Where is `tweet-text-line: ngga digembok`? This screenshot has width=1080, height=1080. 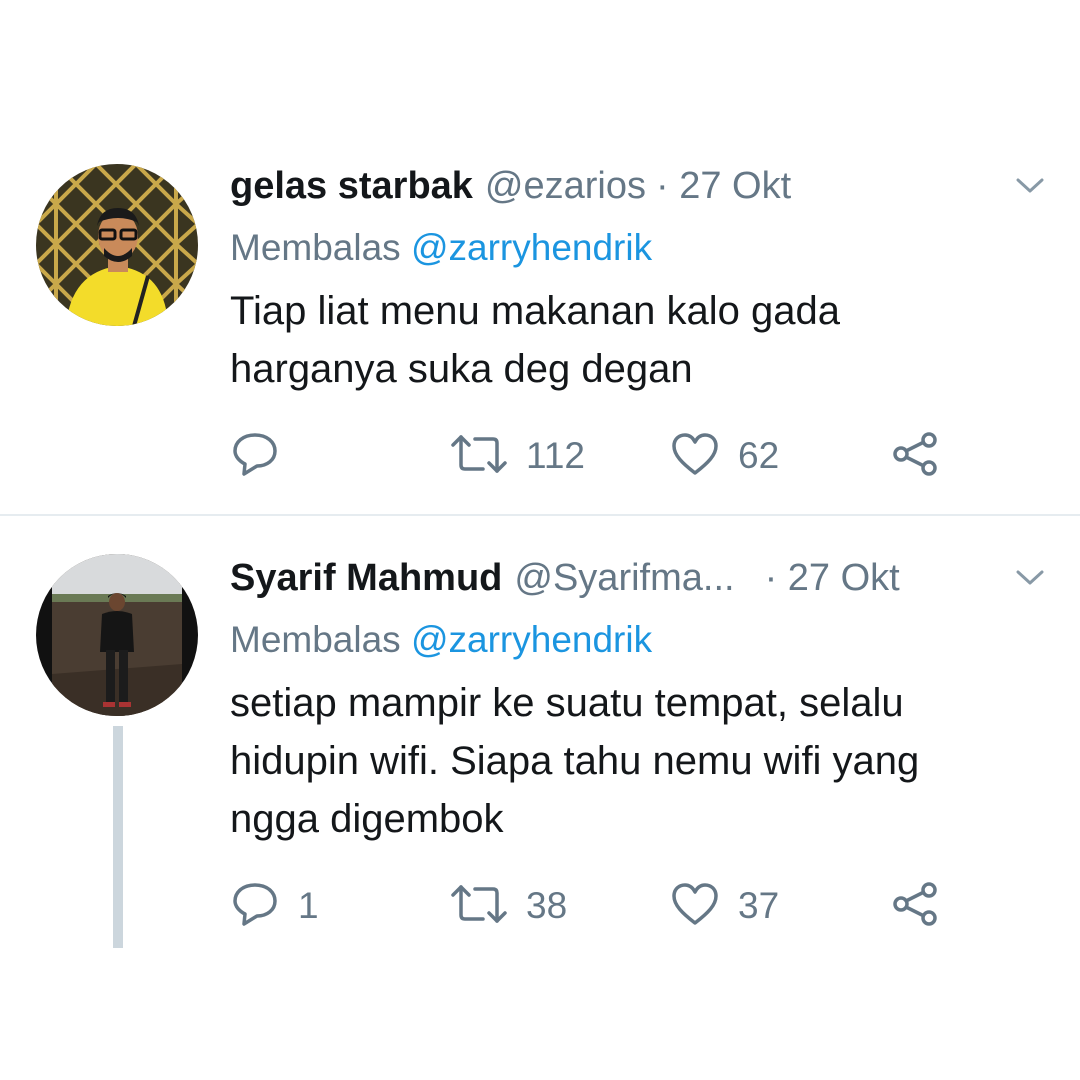 tweet-text-line: ngga digembok is located at coordinates (367, 819).